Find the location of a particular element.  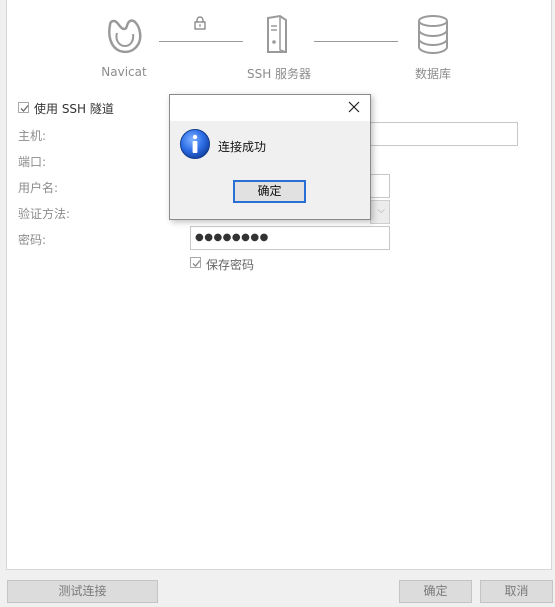

host-label: 主机: is located at coordinates (32, 136).